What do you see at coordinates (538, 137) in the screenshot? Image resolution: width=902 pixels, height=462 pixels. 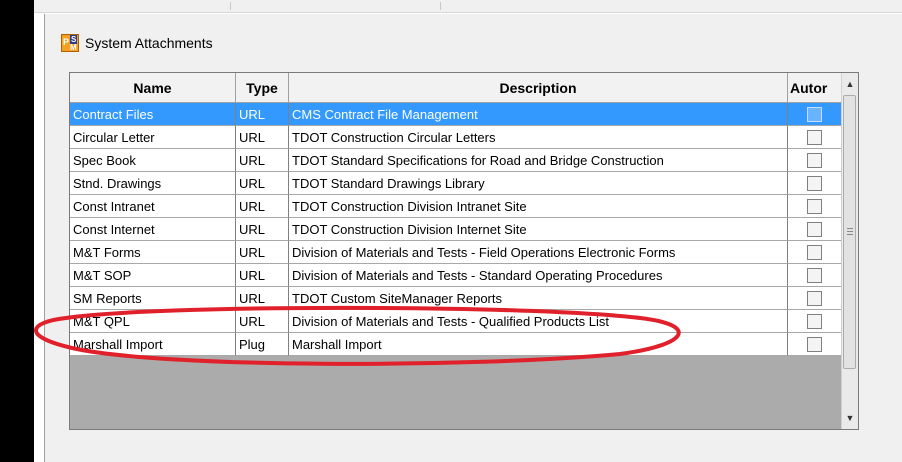 I see `cell-description: TDOT Construction Circular Letters` at bounding box center [538, 137].